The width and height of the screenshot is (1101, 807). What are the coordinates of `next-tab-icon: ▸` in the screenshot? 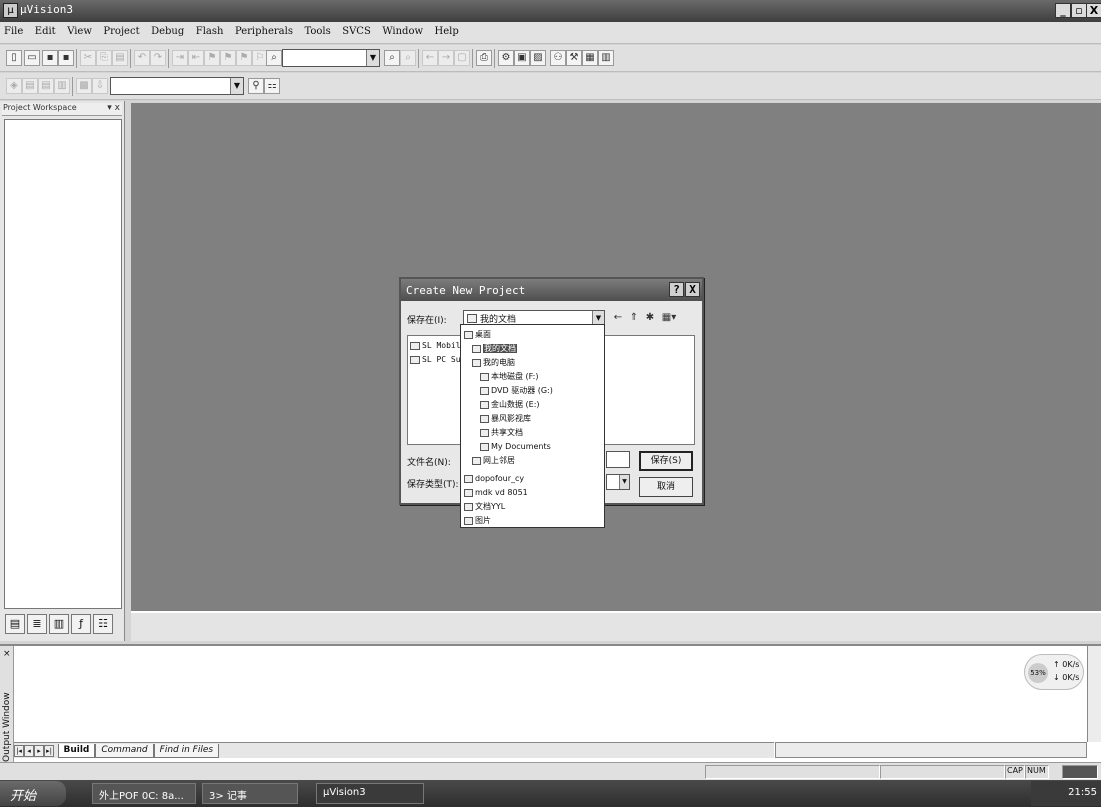 It's located at (39, 751).